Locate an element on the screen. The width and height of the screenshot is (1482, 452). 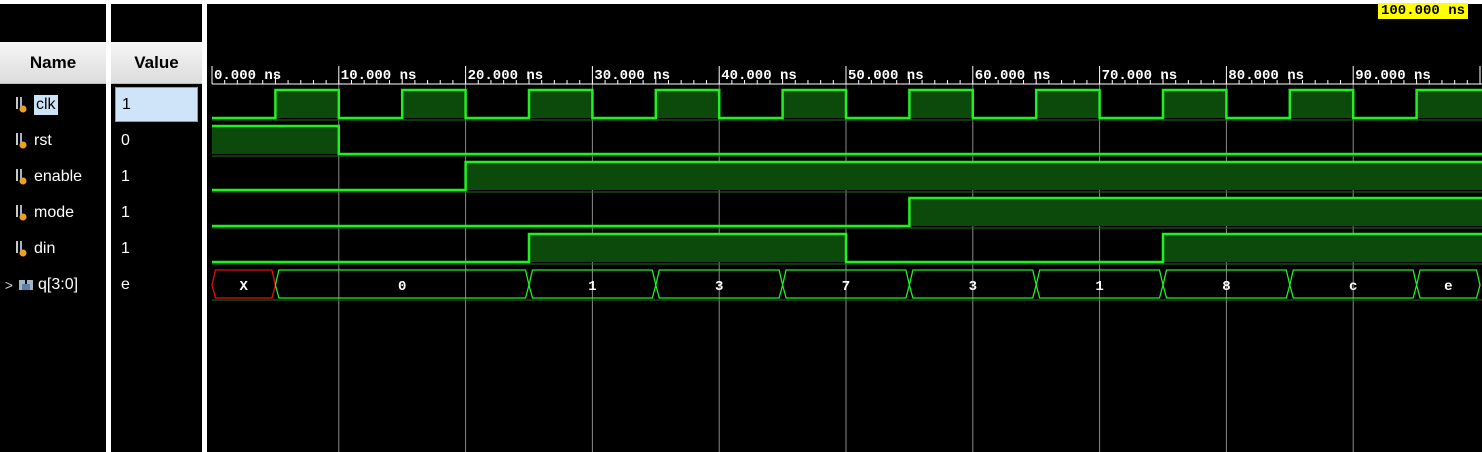
signal-name-label: rst is located at coordinates (43, 140).